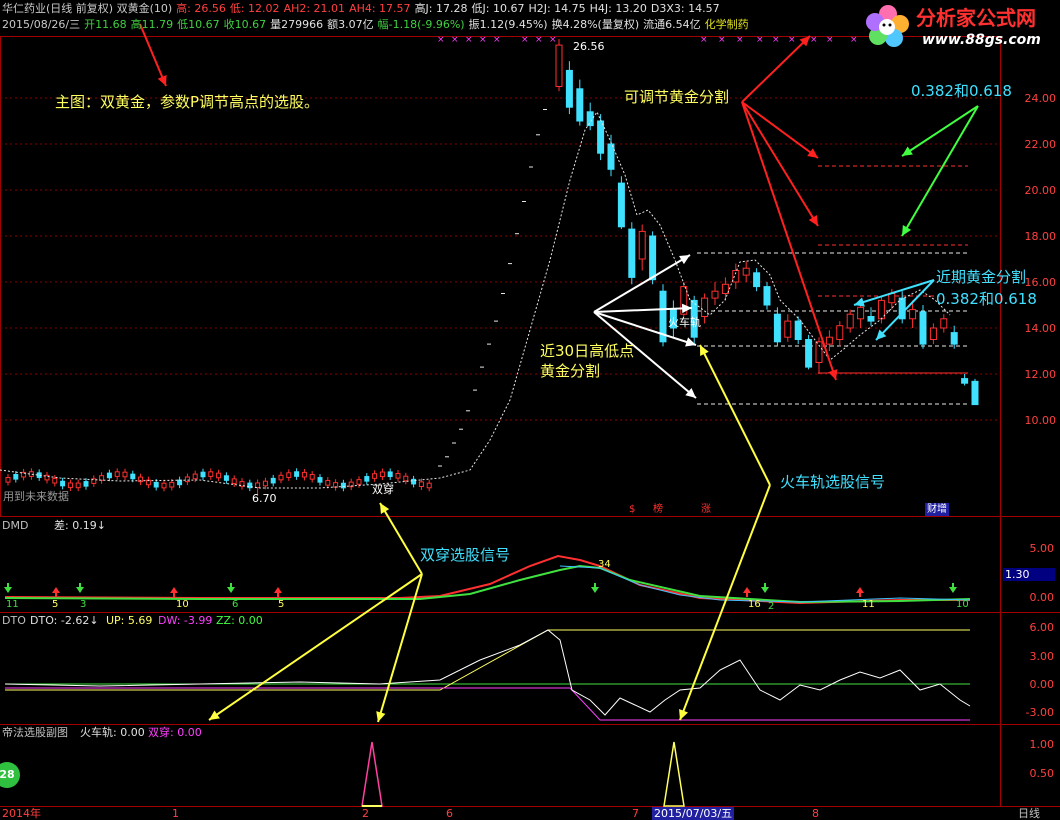 This screenshot has width=1060, height=820. What do you see at coordinates (618, 8) in the screenshot?
I see `header-field: H4J: 13.20` at bounding box center [618, 8].